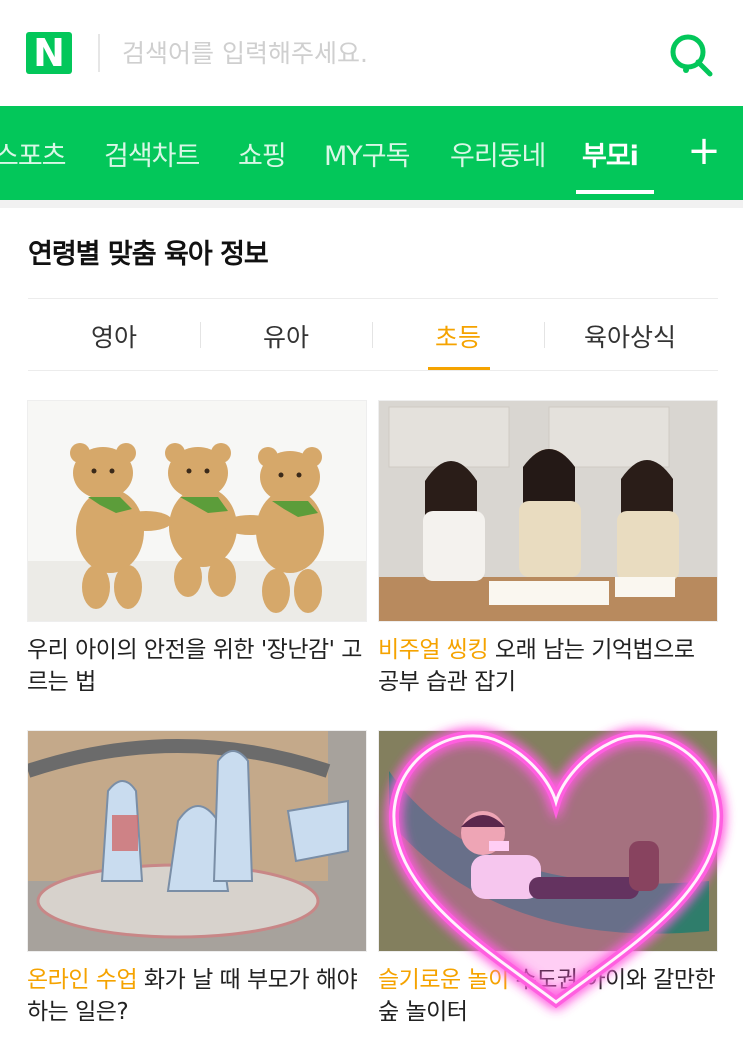 The height and width of the screenshot is (1058, 743). I want to click on main-tab-nav: 스포츠 검색차트 쇼핑 MY구독 우리동네 부모i +, so click(371, 153).